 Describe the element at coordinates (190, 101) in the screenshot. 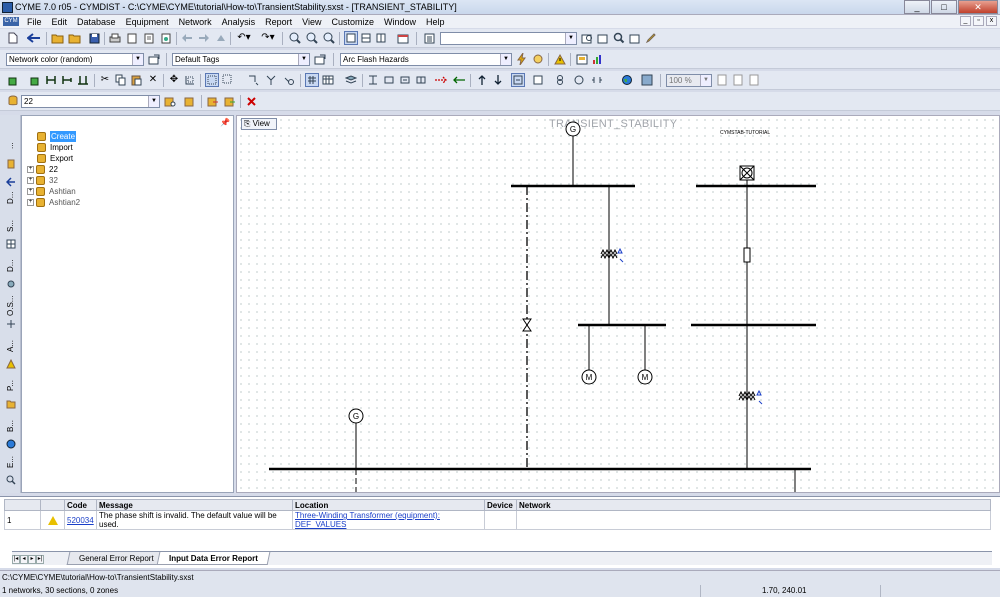

I see `study-save-icon` at that location.